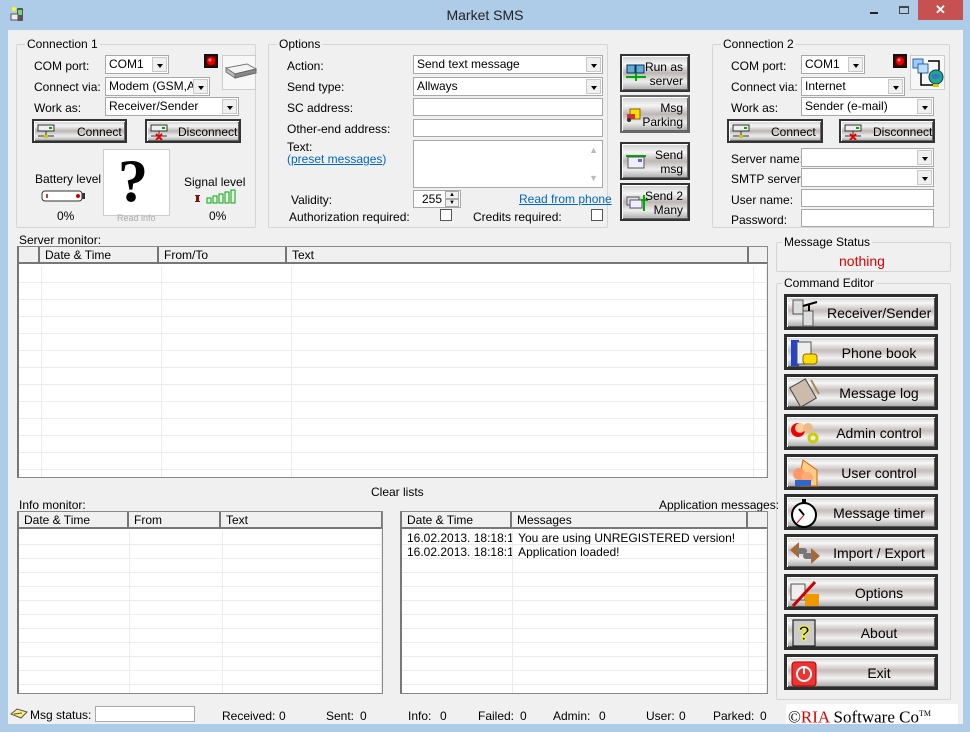 The width and height of the screenshot is (970, 732). Describe the element at coordinates (904, 10) in the screenshot. I see `maximize-button` at that location.